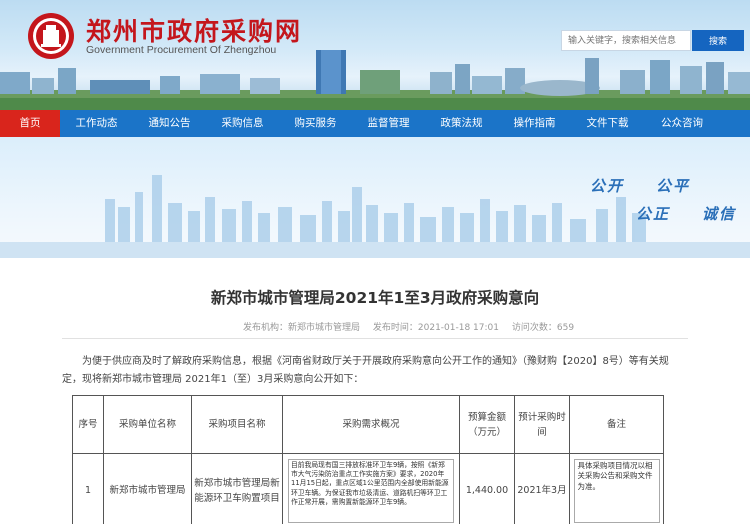 This screenshot has width=750, height=524. I want to click on emblem-logo-icon, so click(51, 36).